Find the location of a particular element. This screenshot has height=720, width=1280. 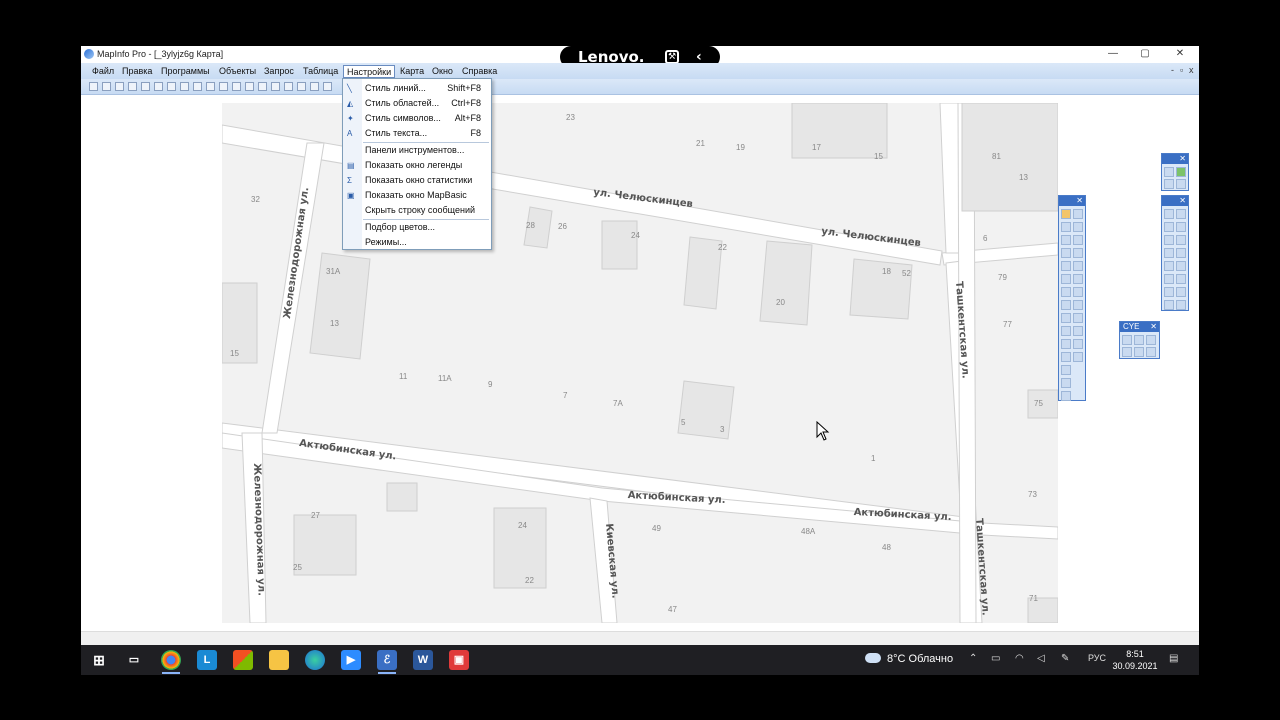

mdi-minimize-button: - is located at coordinates (1172, 70).